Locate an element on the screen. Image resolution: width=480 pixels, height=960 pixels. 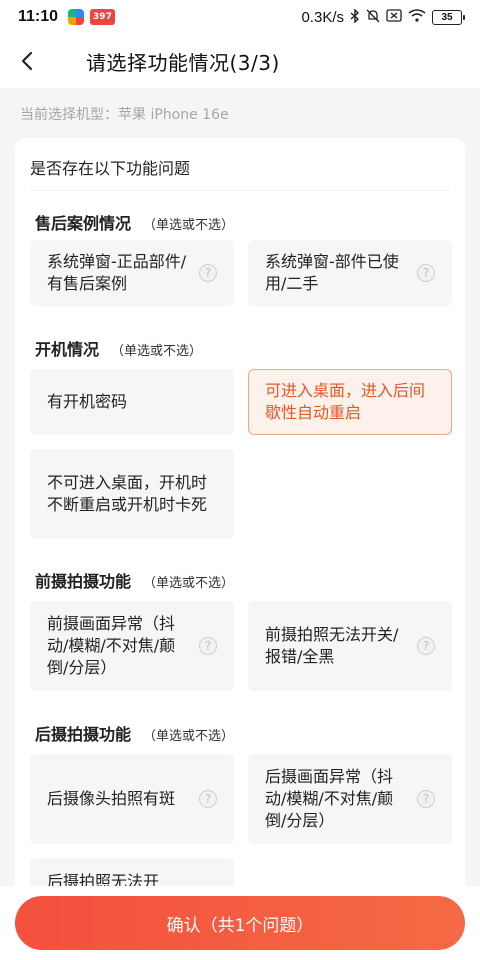
option-label: 前摄拍照无法开关/报错/全黑 is located at coordinates (332, 645).